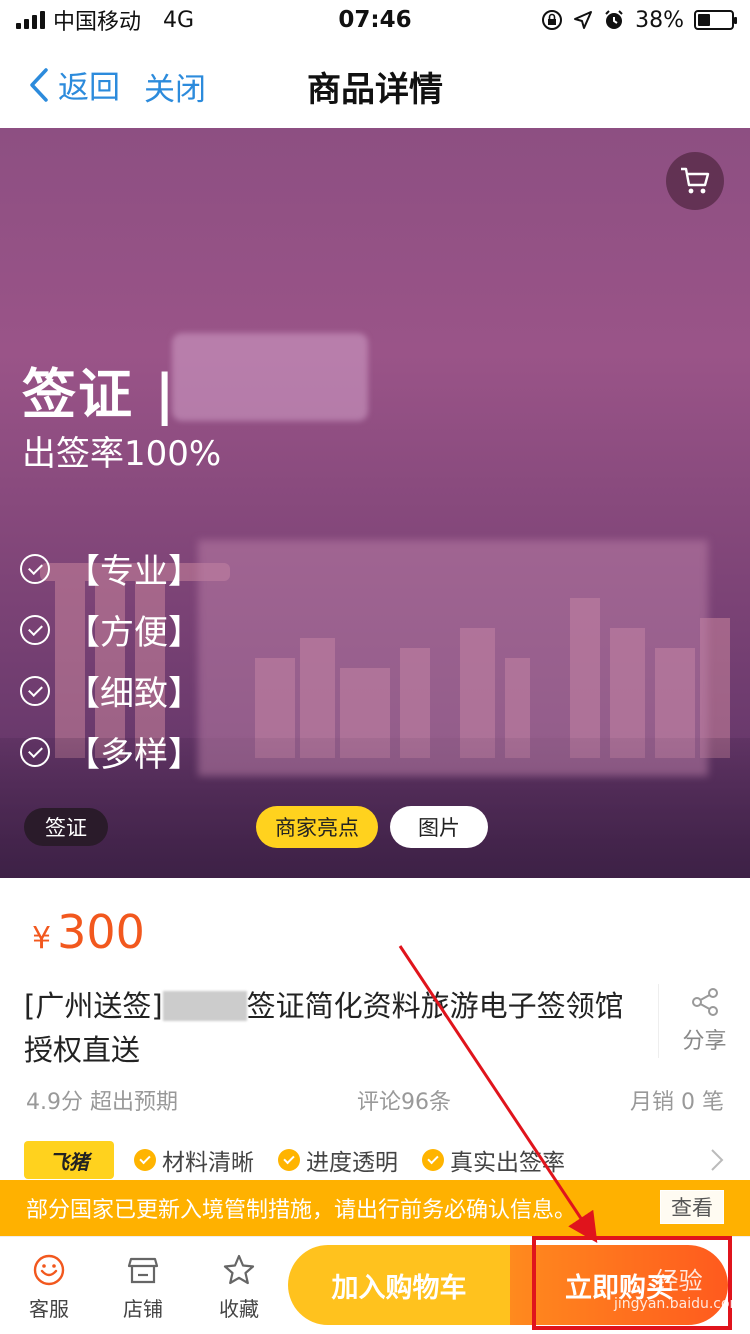  I want to click on chevron-right-icon, so click(717, 1163).